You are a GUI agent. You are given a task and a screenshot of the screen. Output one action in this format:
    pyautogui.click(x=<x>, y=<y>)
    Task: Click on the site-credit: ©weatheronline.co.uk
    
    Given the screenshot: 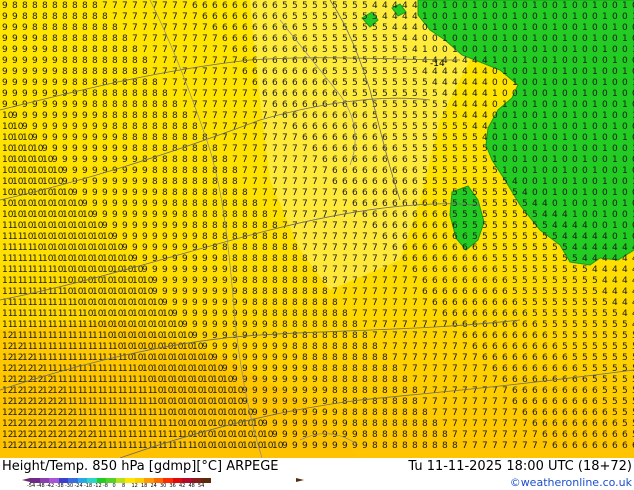 What is the action you would take?
    pyautogui.click(x=571, y=482)
    